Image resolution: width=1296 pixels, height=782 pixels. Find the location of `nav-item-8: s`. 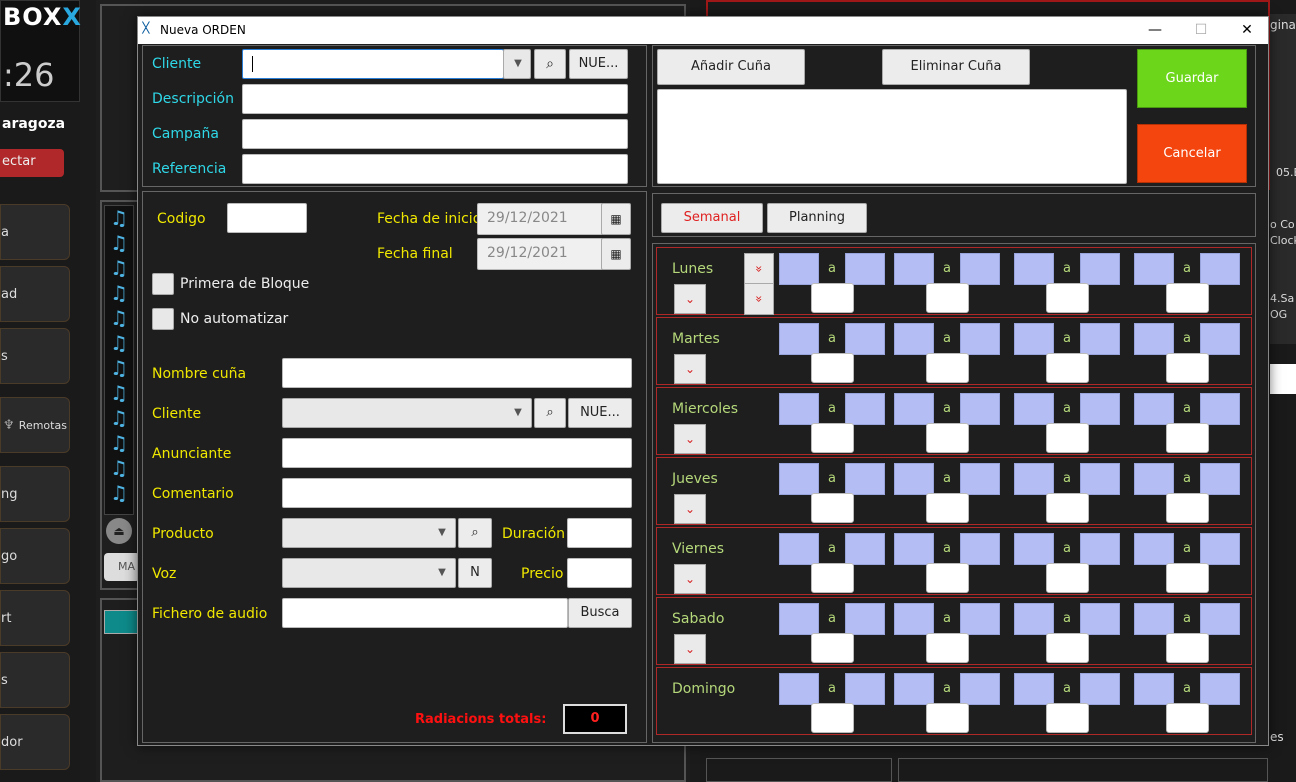

nav-item-8: s is located at coordinates (35, 680).